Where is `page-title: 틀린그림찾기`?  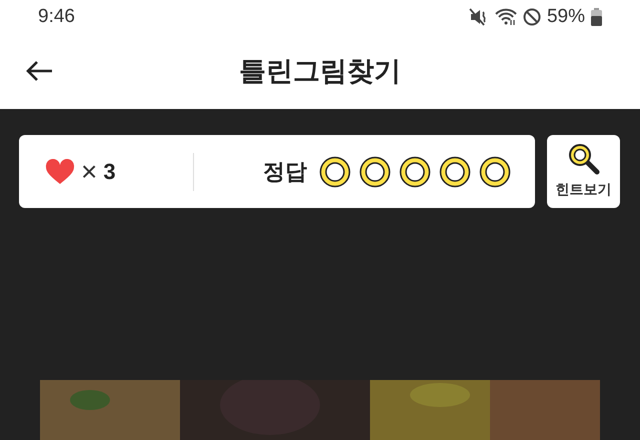
page-title: 틀린그림찾기 is located at coordinates (320, 71).